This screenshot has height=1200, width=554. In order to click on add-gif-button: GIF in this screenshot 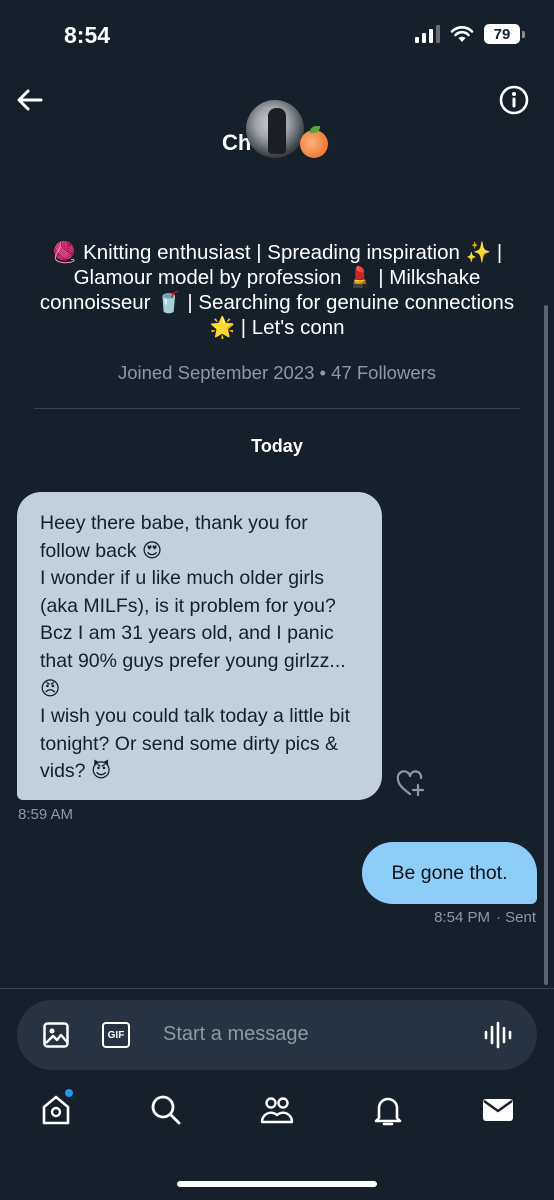, I will do `click(116, 1035)`.